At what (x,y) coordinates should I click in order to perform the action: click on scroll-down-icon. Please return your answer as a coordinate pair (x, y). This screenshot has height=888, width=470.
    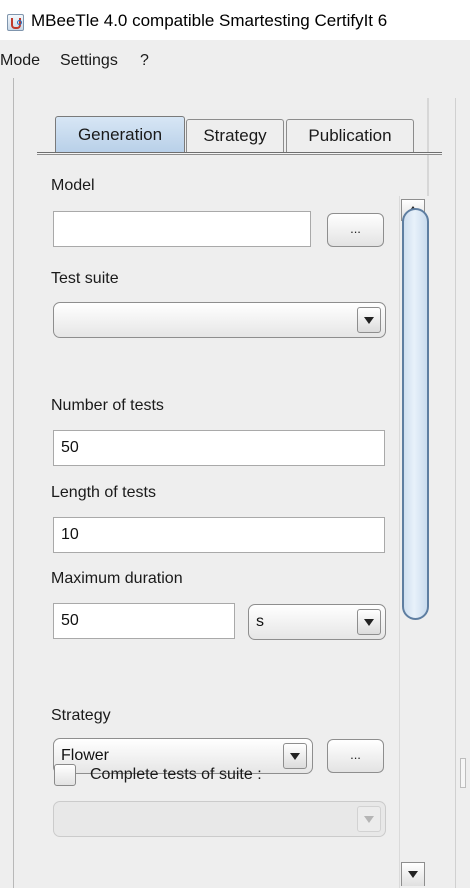
    Looking at the image, I should click on (413, 874).